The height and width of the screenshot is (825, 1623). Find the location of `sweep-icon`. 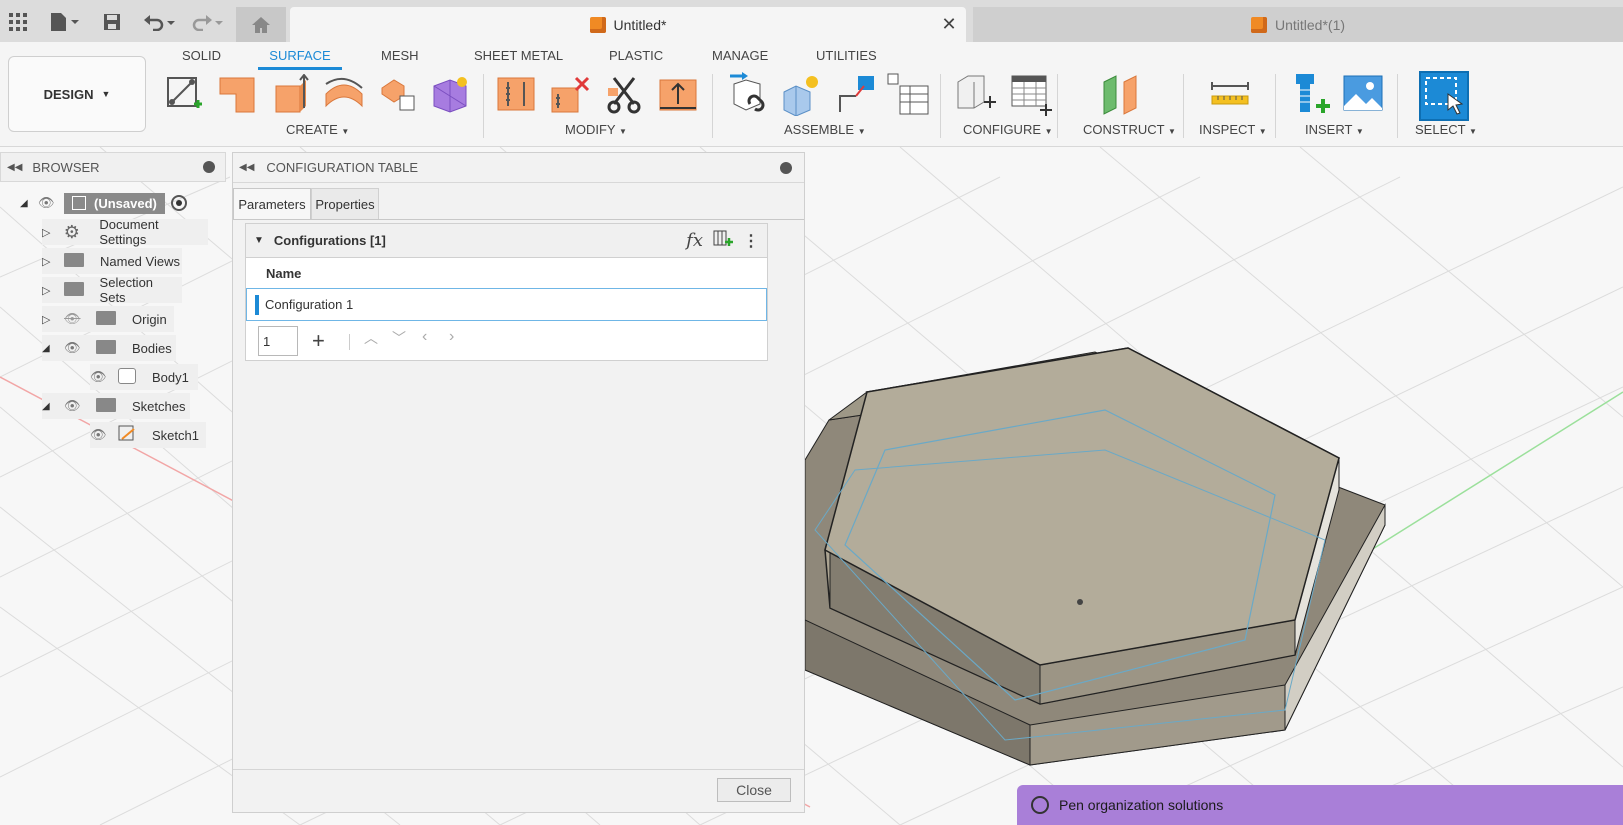

sweep-icon is located at coordinates (398, 94).